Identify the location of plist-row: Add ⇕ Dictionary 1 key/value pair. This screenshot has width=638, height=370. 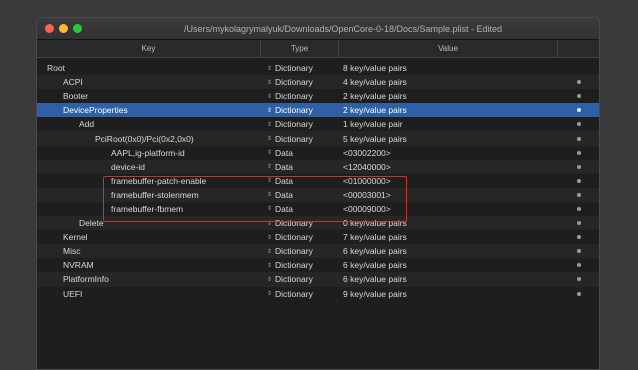
(318, 124).